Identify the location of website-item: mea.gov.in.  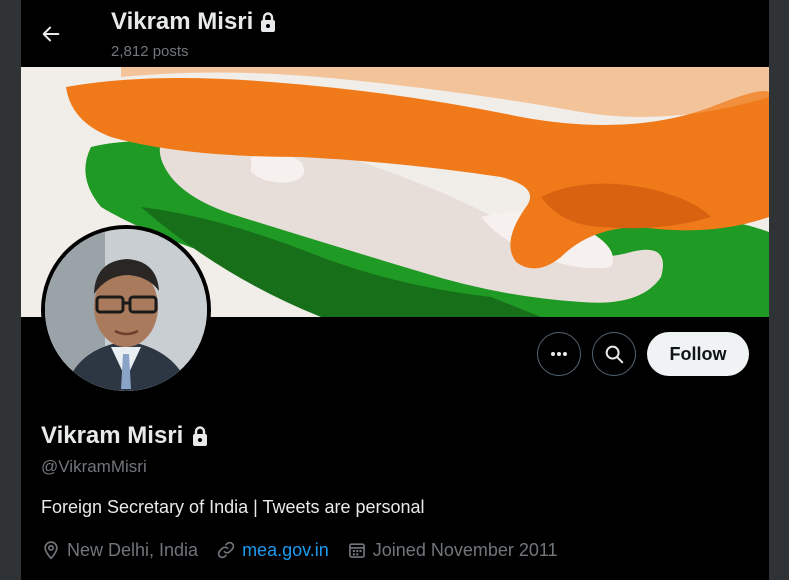
(272, 550).